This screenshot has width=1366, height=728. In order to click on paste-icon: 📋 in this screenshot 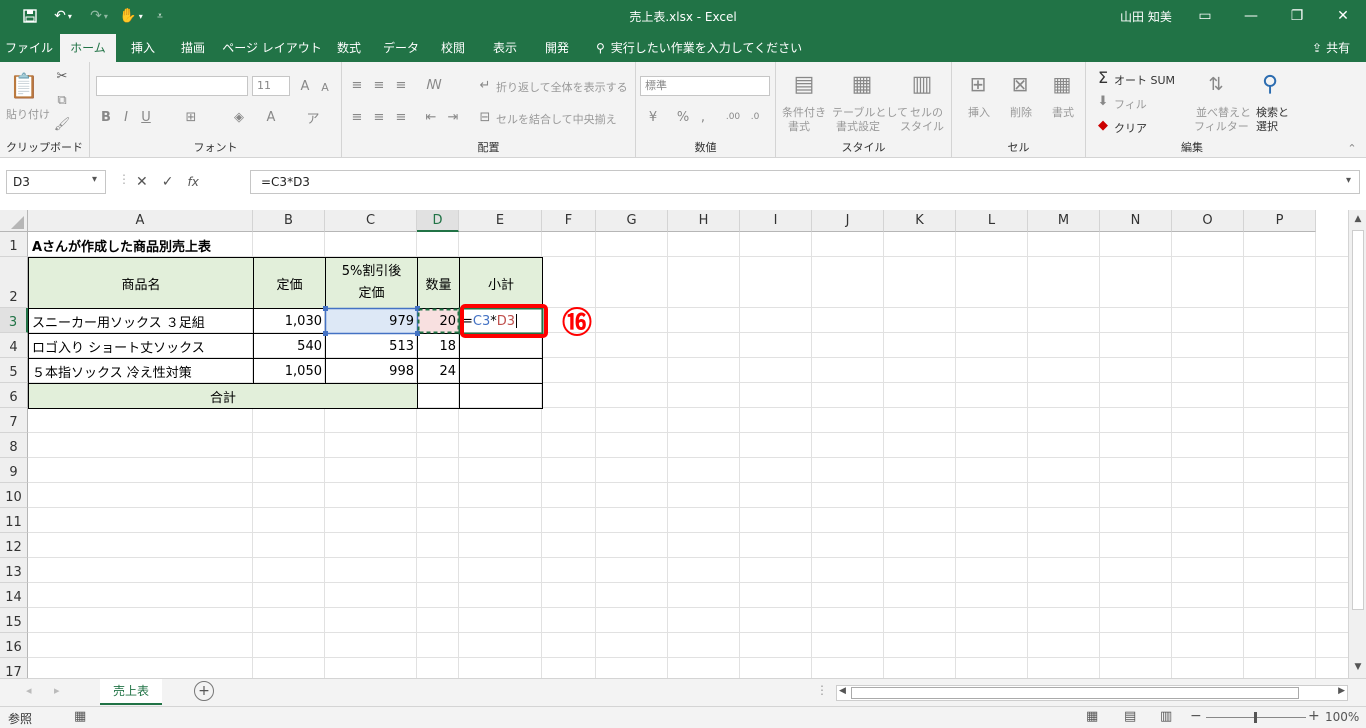, I will do `click(24, 86)`.